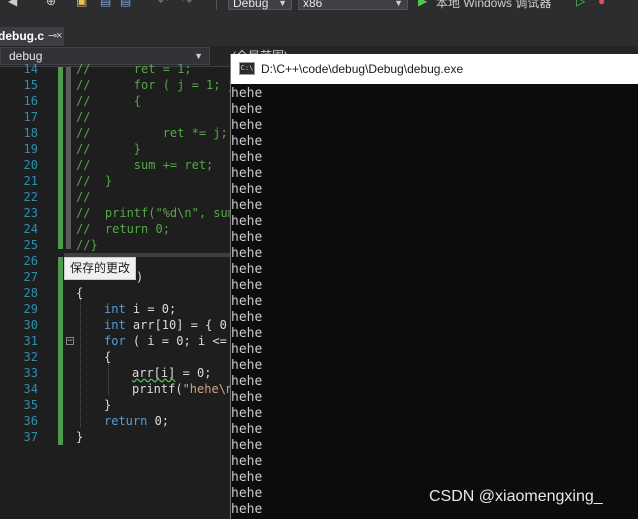 This screenshot has width=638, height=519. Describe the element at coordinates (30, 373) in the screenshot. I see `line-number: 33` at that location.